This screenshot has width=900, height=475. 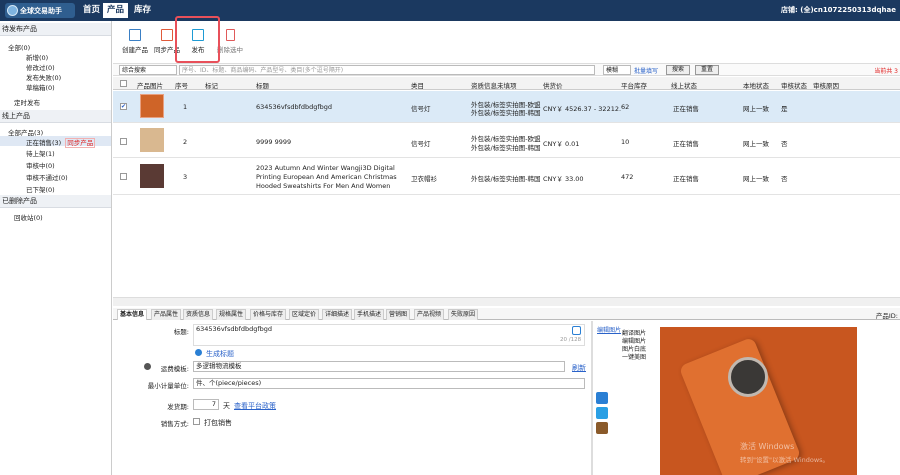 What do you see at coordinates (40, 10) in the screenshot?
I see `app-logo: 全球交易助手` at bounding box center [40, 10].